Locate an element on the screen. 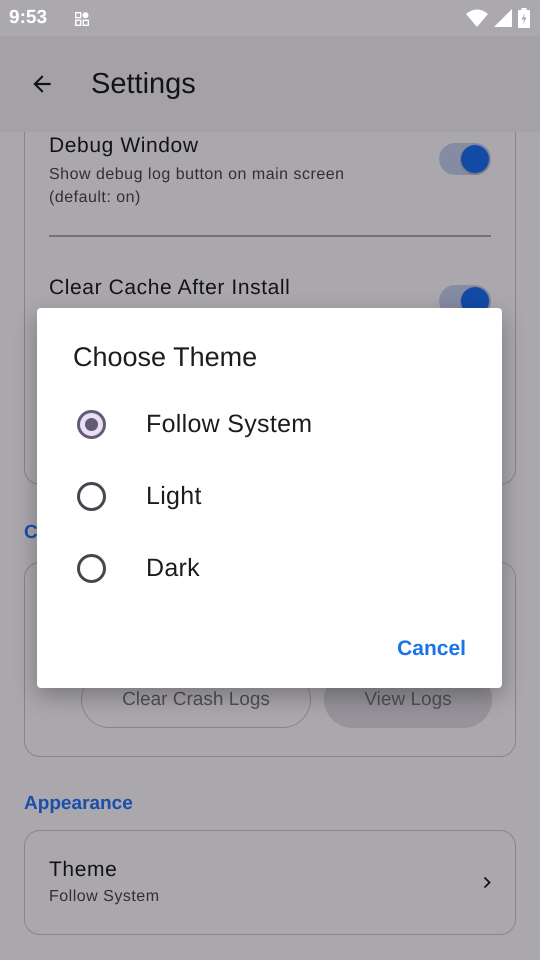  toggle-switch is located at coordinates (465, 159).